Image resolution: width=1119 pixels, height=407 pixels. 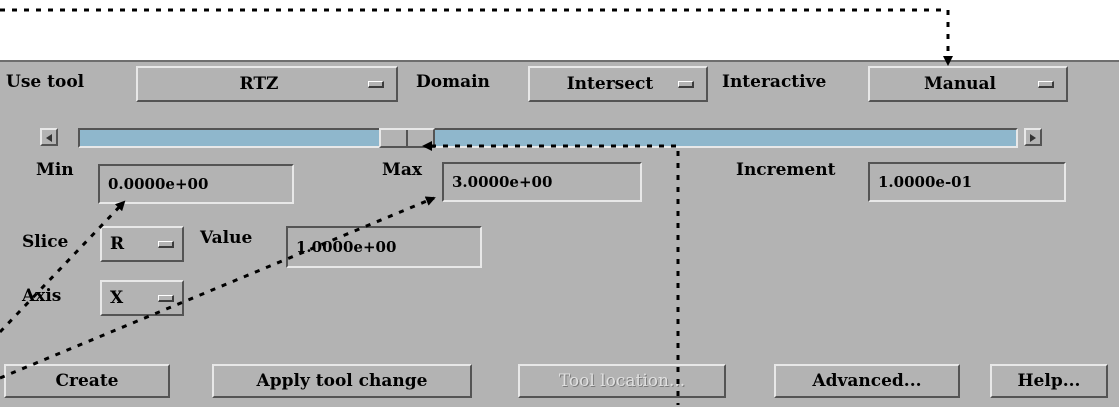 What do you see at coordinates (971, 182) in the screenshot?
I see `increment-input` at bounding box center [971, 182].